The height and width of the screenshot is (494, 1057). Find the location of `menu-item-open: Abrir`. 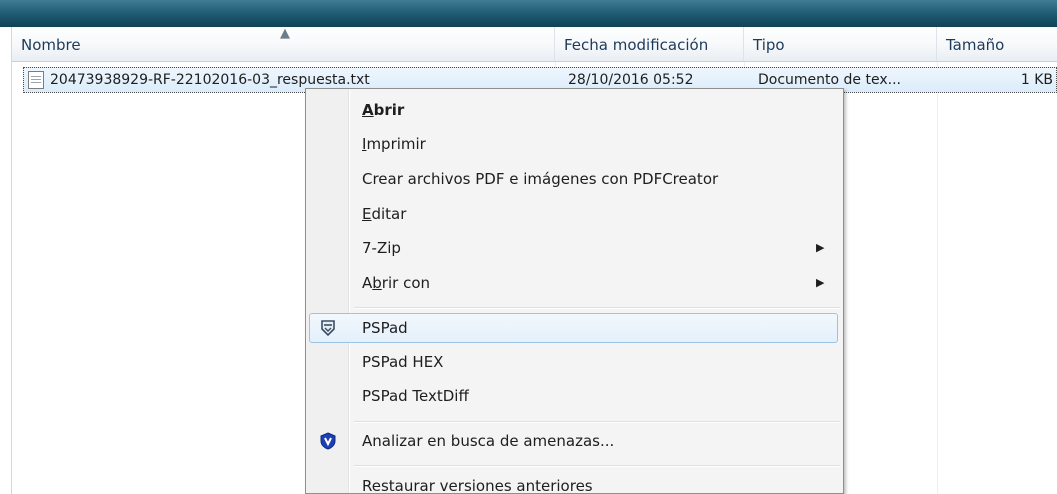

menu-item-open: Abrir is located at coordinates (574, 110).